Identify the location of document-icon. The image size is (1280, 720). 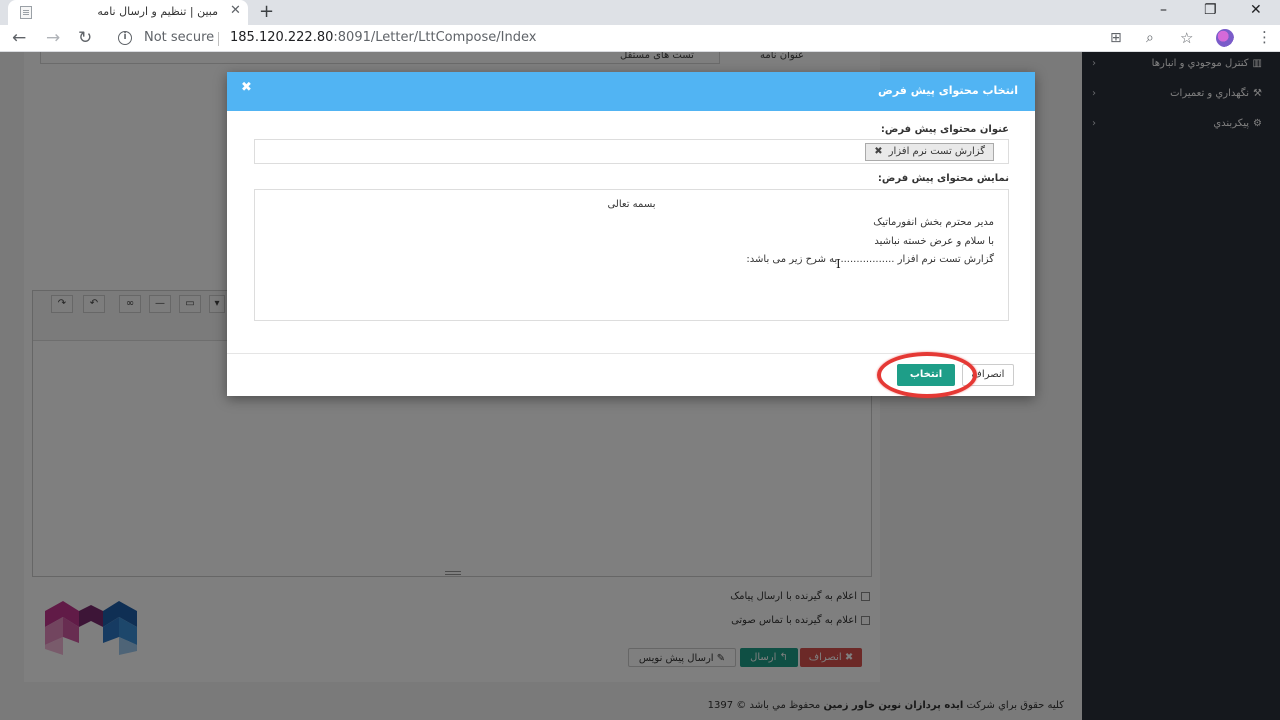
(26, 12).